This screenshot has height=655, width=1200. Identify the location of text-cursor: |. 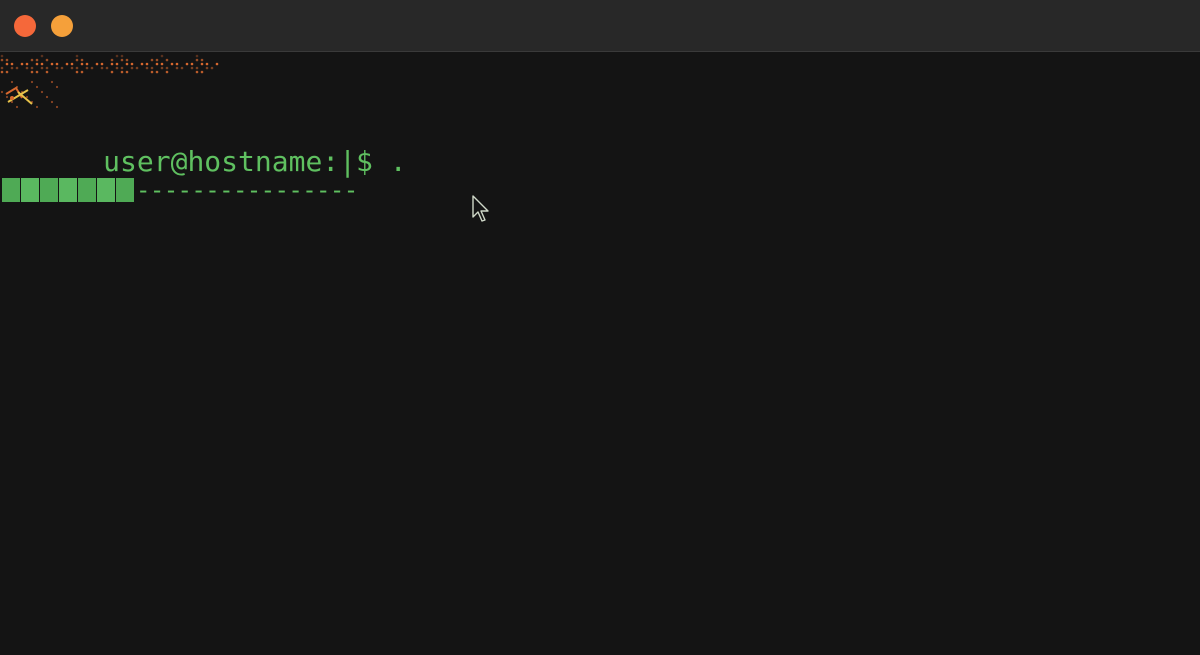
(348, 161).